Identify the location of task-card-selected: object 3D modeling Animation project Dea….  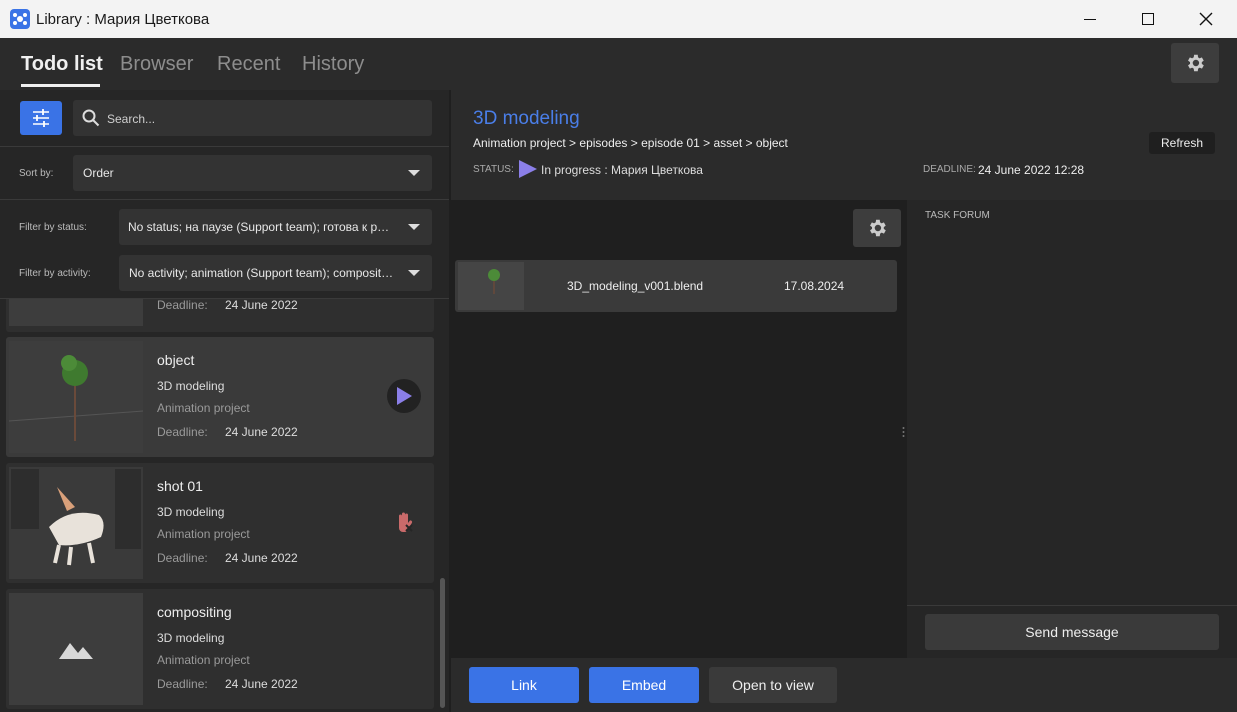
(220, 397).